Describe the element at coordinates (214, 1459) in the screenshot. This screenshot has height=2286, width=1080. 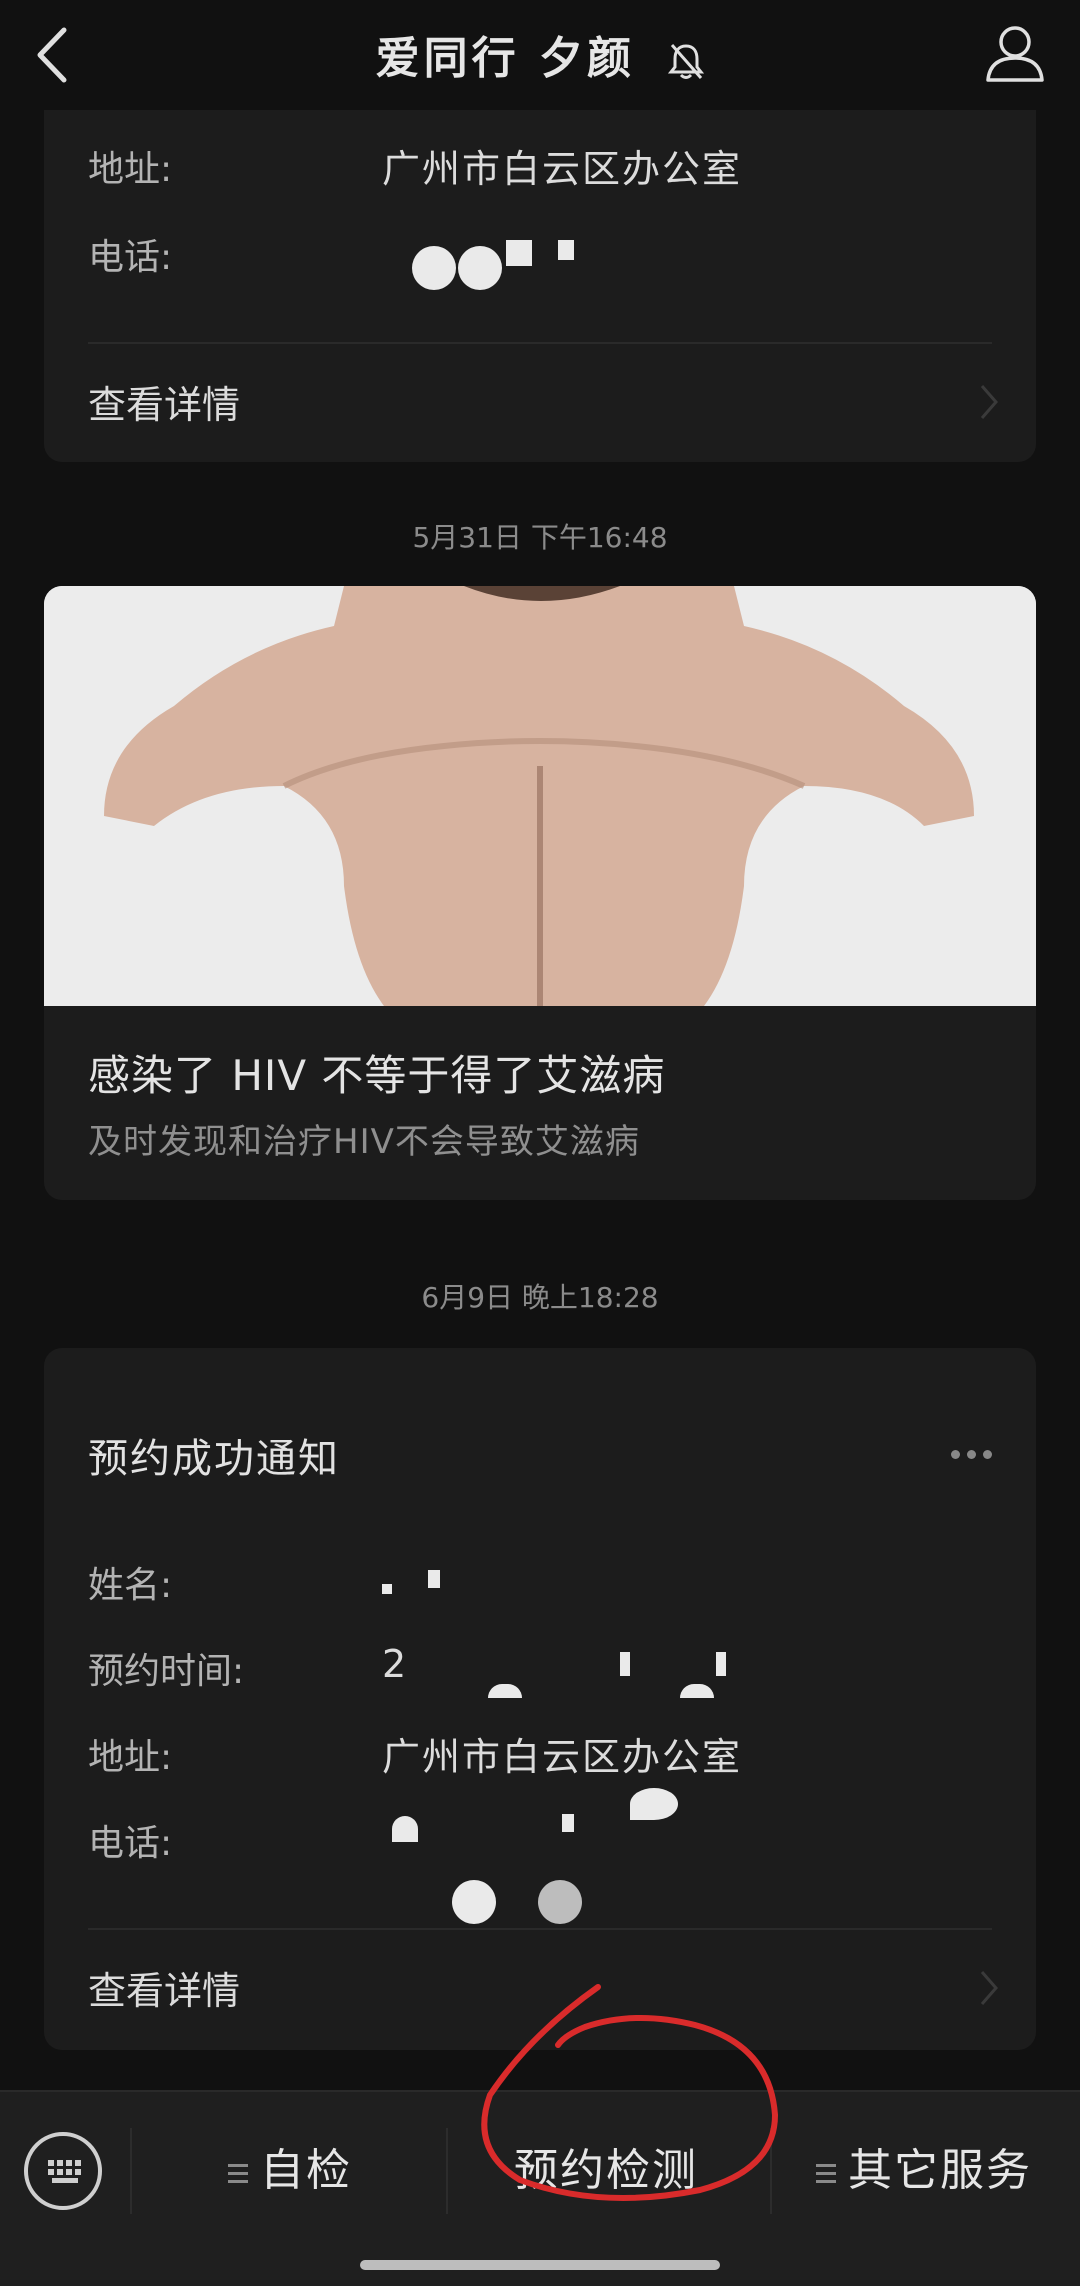
I see `notice-title: 预约成功通知` at that location.